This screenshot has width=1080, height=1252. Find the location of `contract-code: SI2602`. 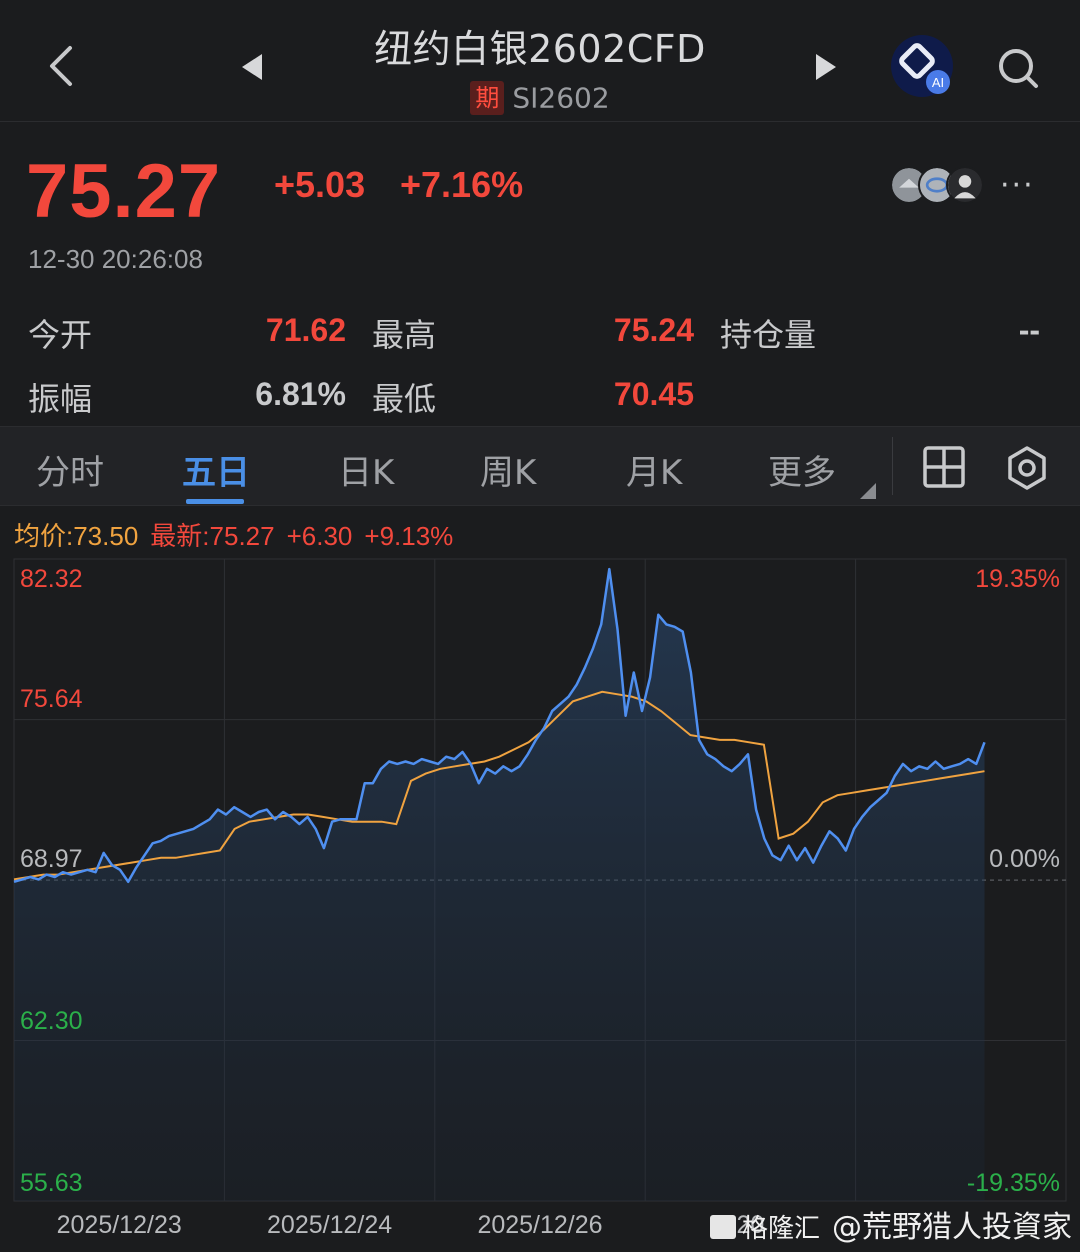

contract-code: SI2602 is located at coordinates (561, 98).